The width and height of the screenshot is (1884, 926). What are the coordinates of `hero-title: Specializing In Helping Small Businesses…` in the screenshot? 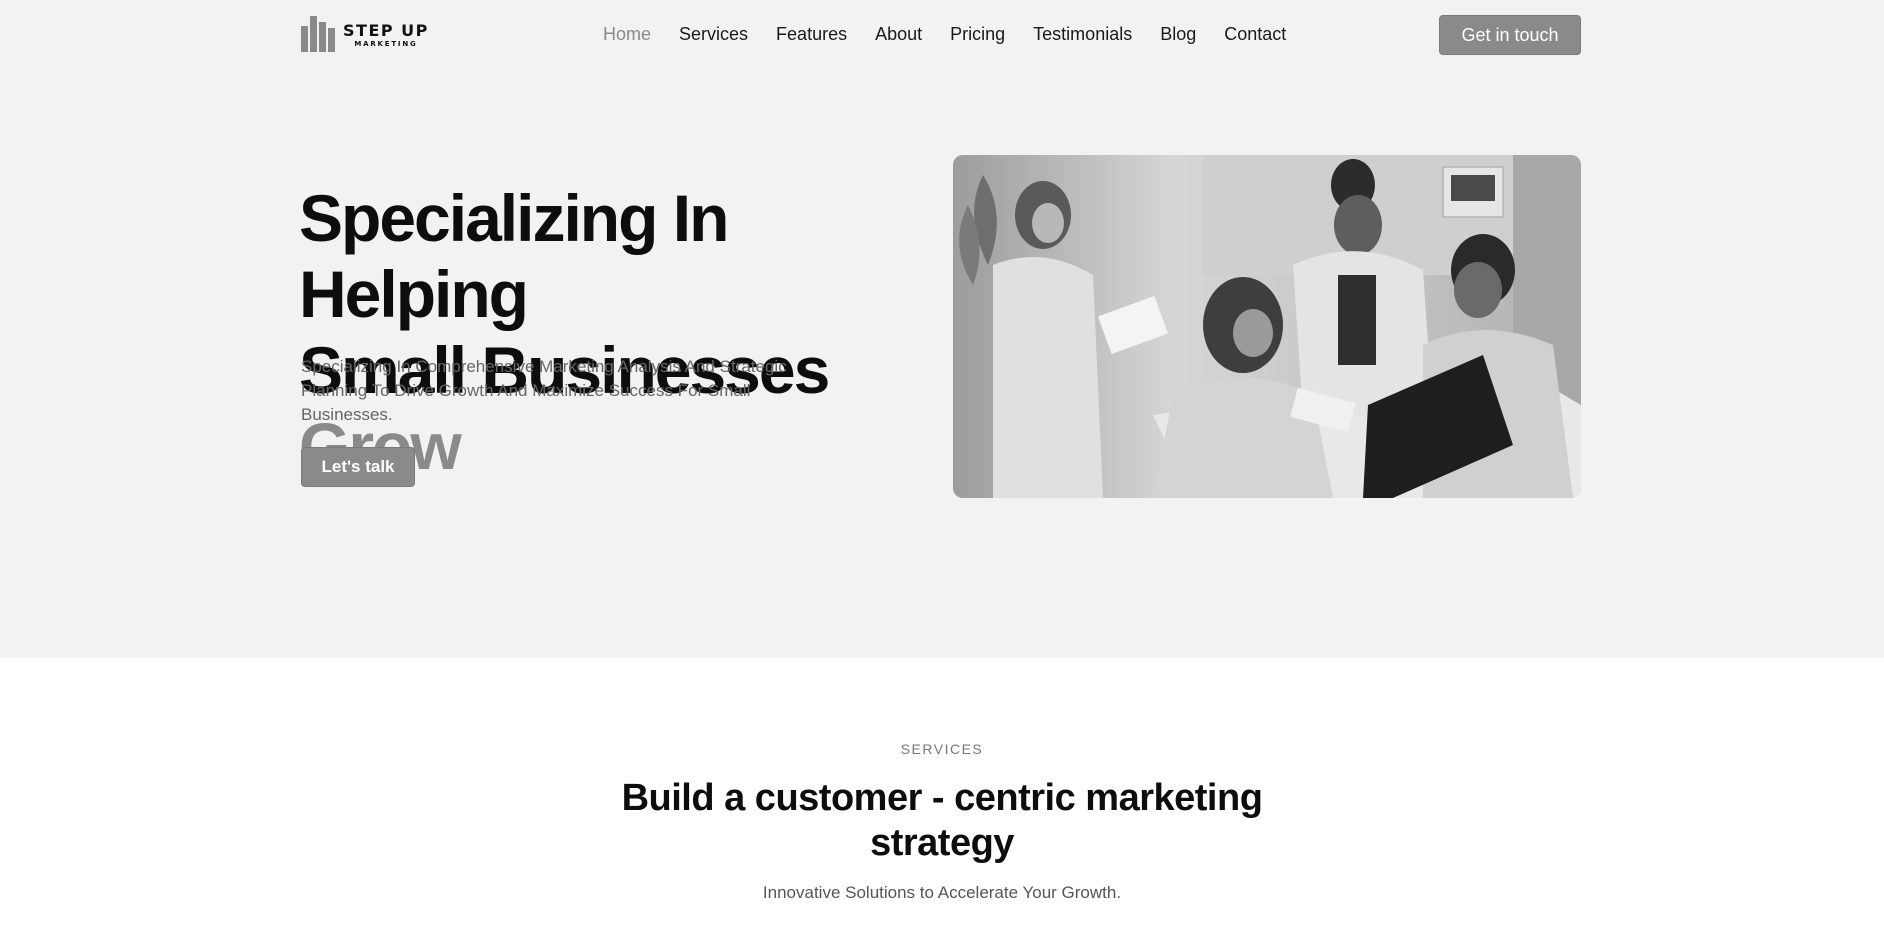 It's located at (619, 332).